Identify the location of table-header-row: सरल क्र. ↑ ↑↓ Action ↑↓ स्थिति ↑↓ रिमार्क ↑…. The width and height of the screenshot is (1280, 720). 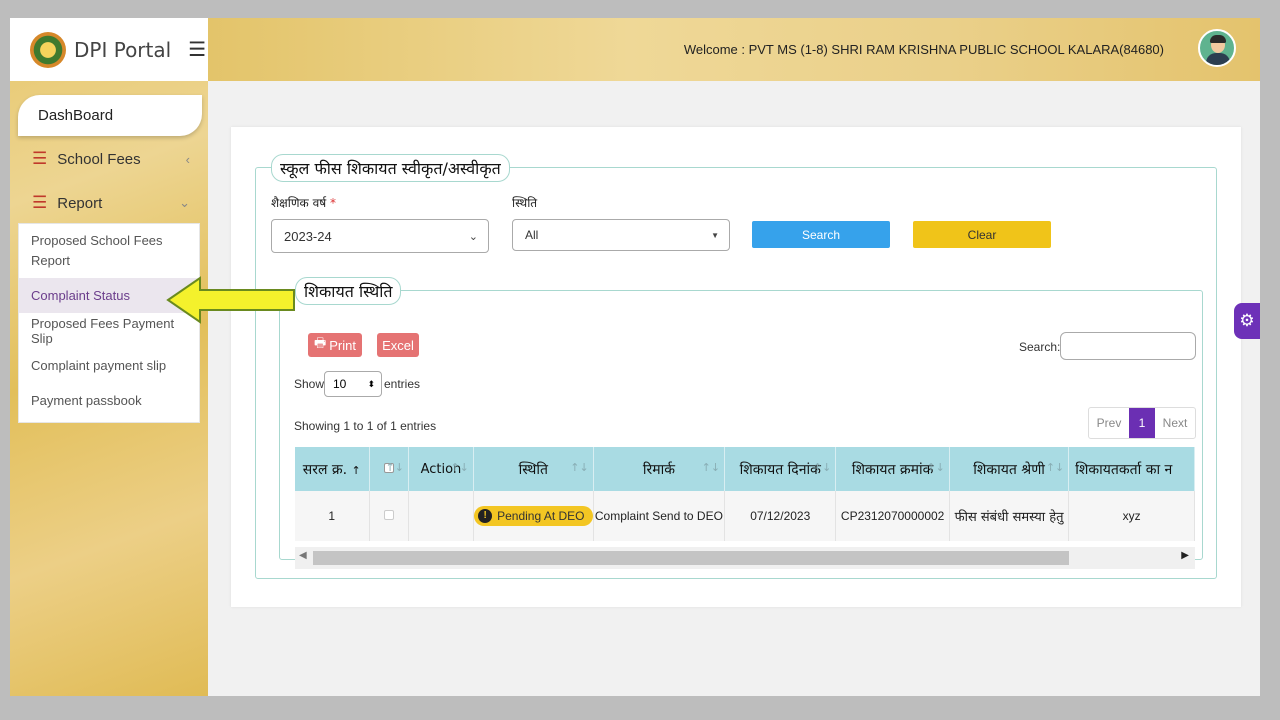
(745, 469).